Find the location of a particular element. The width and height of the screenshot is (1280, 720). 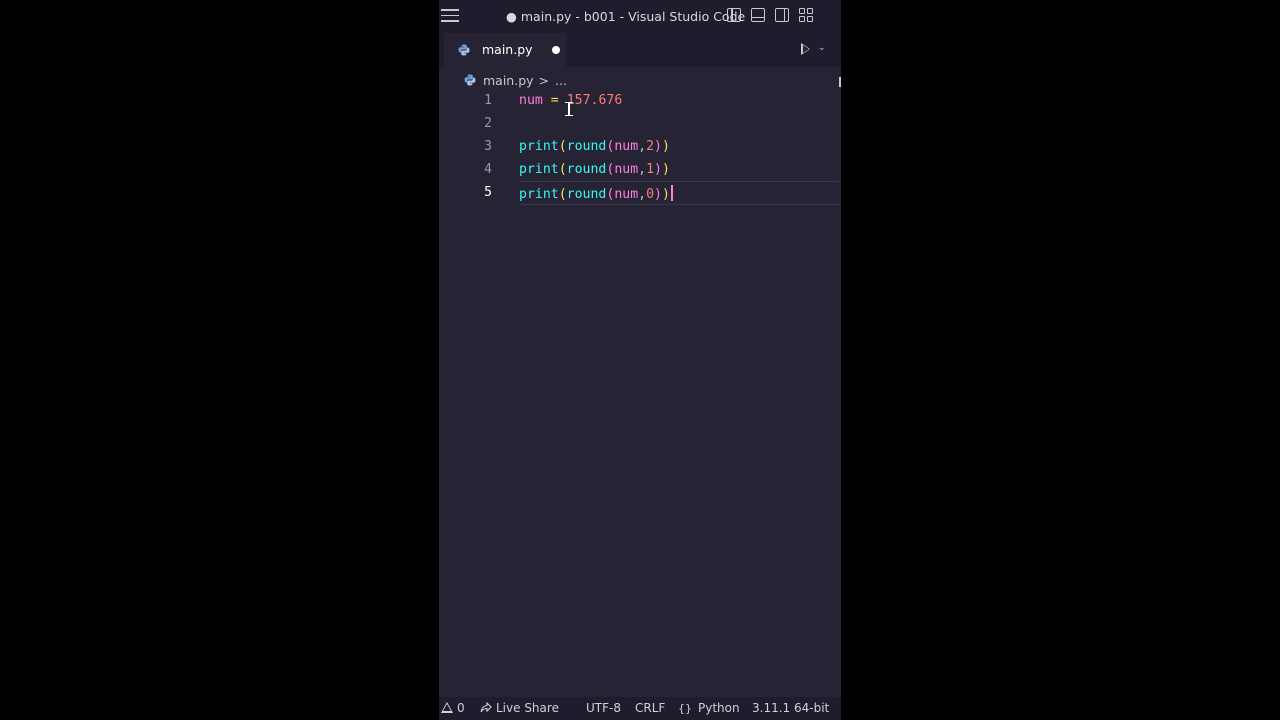

line-number: 3 is located at coordinates (488, 146).